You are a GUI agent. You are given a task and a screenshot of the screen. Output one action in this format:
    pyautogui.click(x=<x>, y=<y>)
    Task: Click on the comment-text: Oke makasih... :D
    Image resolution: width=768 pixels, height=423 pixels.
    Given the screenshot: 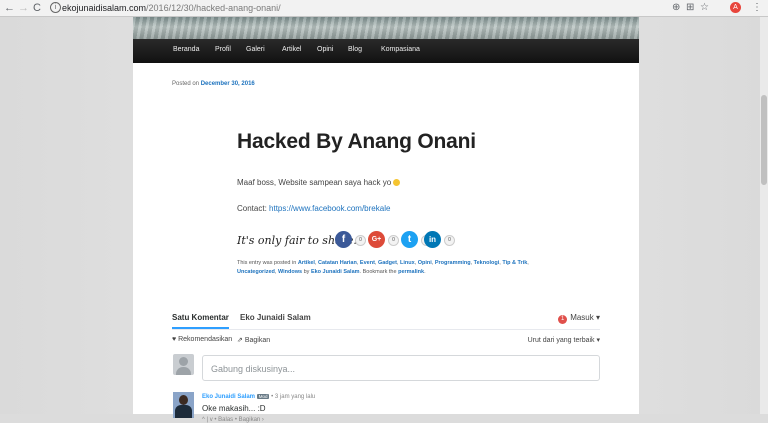 What is the action you would take?
    pyautogui.click(x=234, y=408)
    